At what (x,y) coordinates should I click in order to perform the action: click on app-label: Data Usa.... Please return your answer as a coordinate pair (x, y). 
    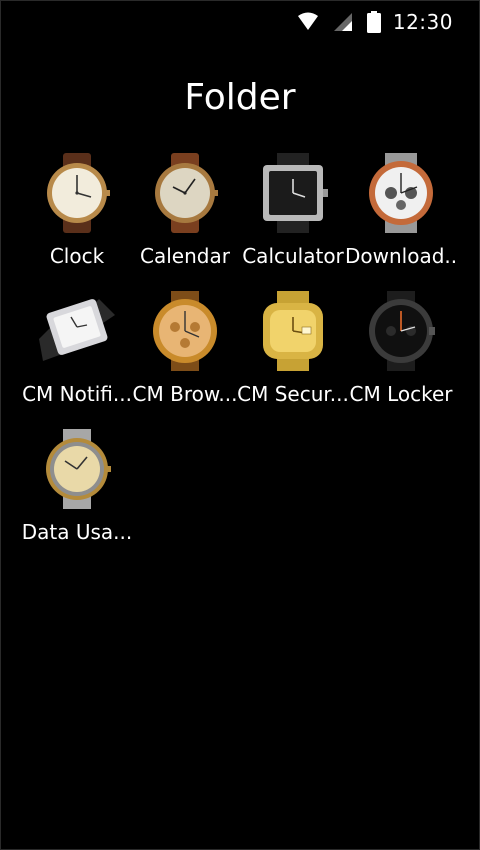
    Looking at the image, I should click on (77, 532).